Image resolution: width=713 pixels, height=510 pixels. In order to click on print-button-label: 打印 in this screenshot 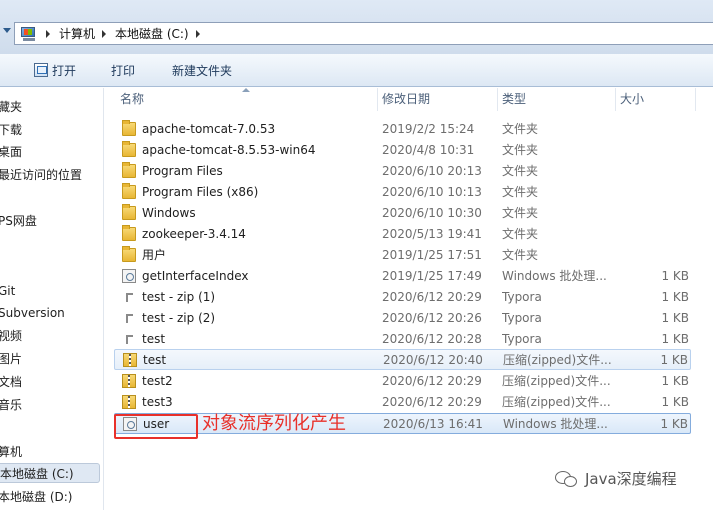, I will do `click(123, 70)`.